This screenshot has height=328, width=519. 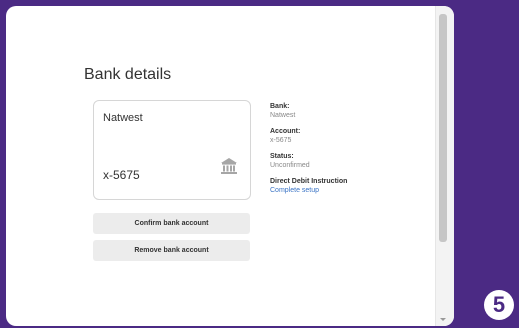 What do you see at coordinates (282, 156) in the screenshot?
I see `status-label: Status:` at bounding box center [282, 156].